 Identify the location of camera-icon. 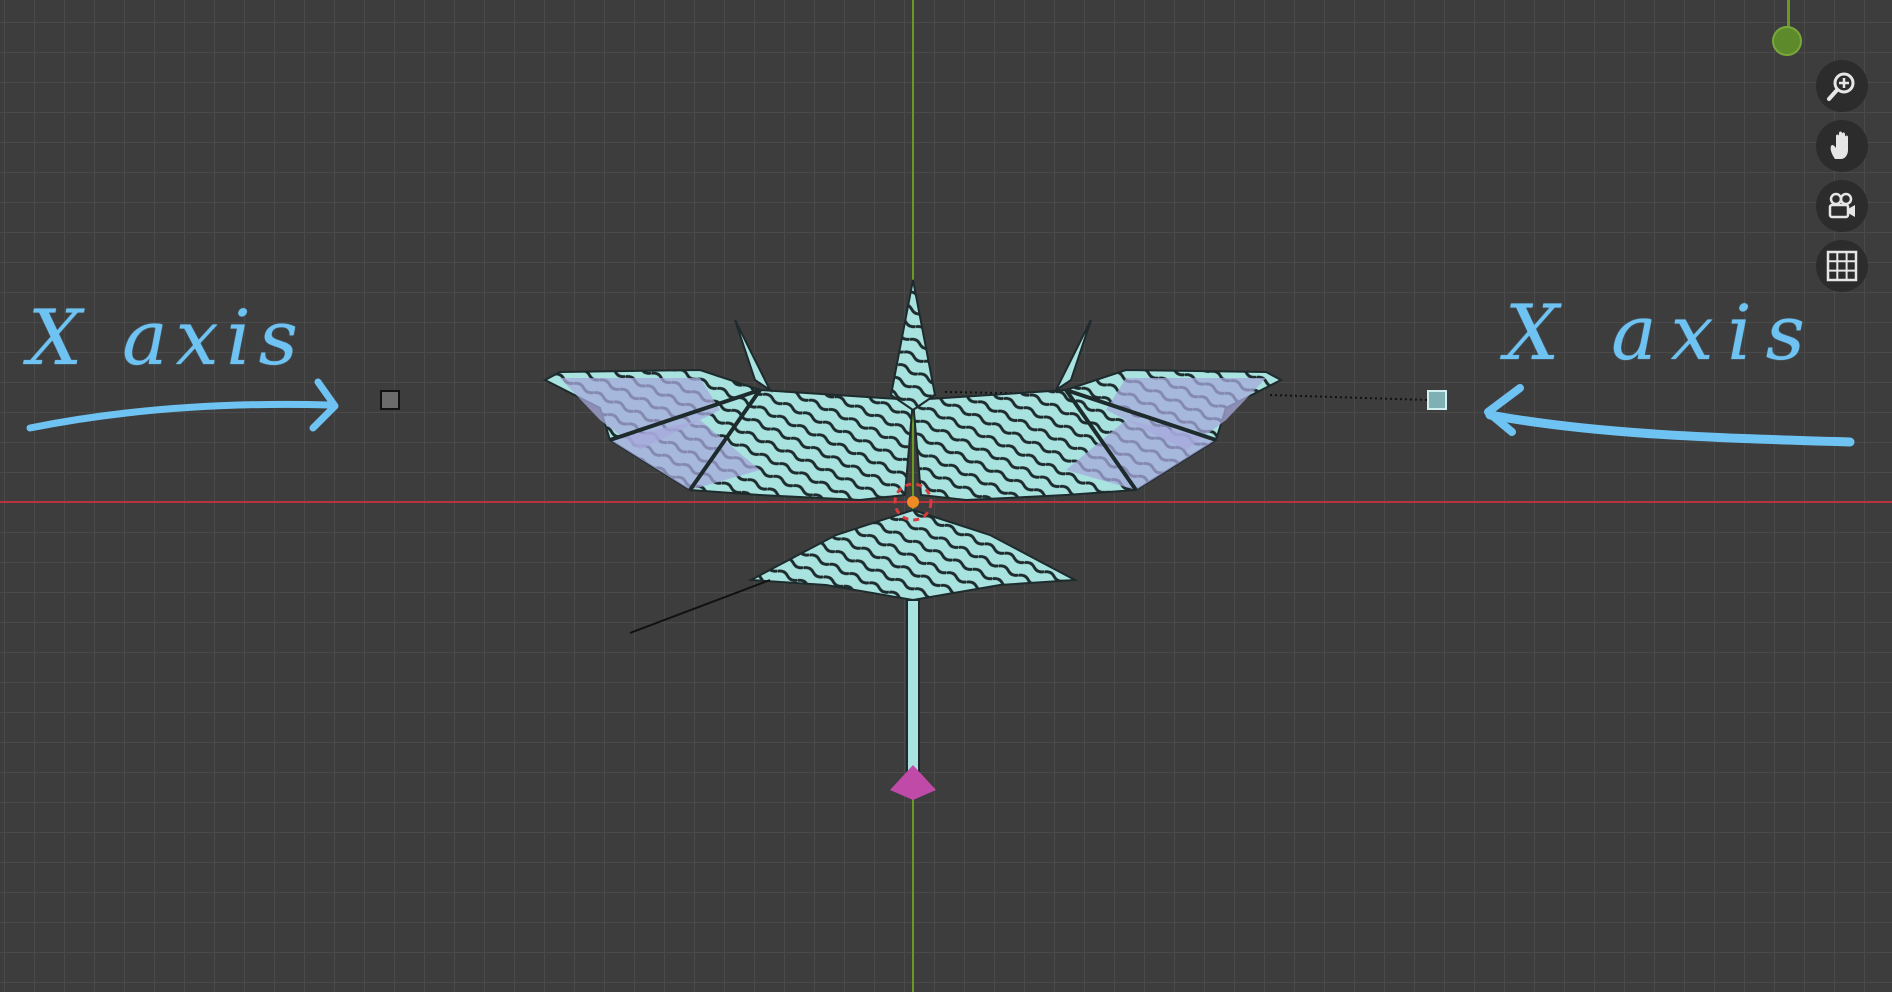
(1841, 205).